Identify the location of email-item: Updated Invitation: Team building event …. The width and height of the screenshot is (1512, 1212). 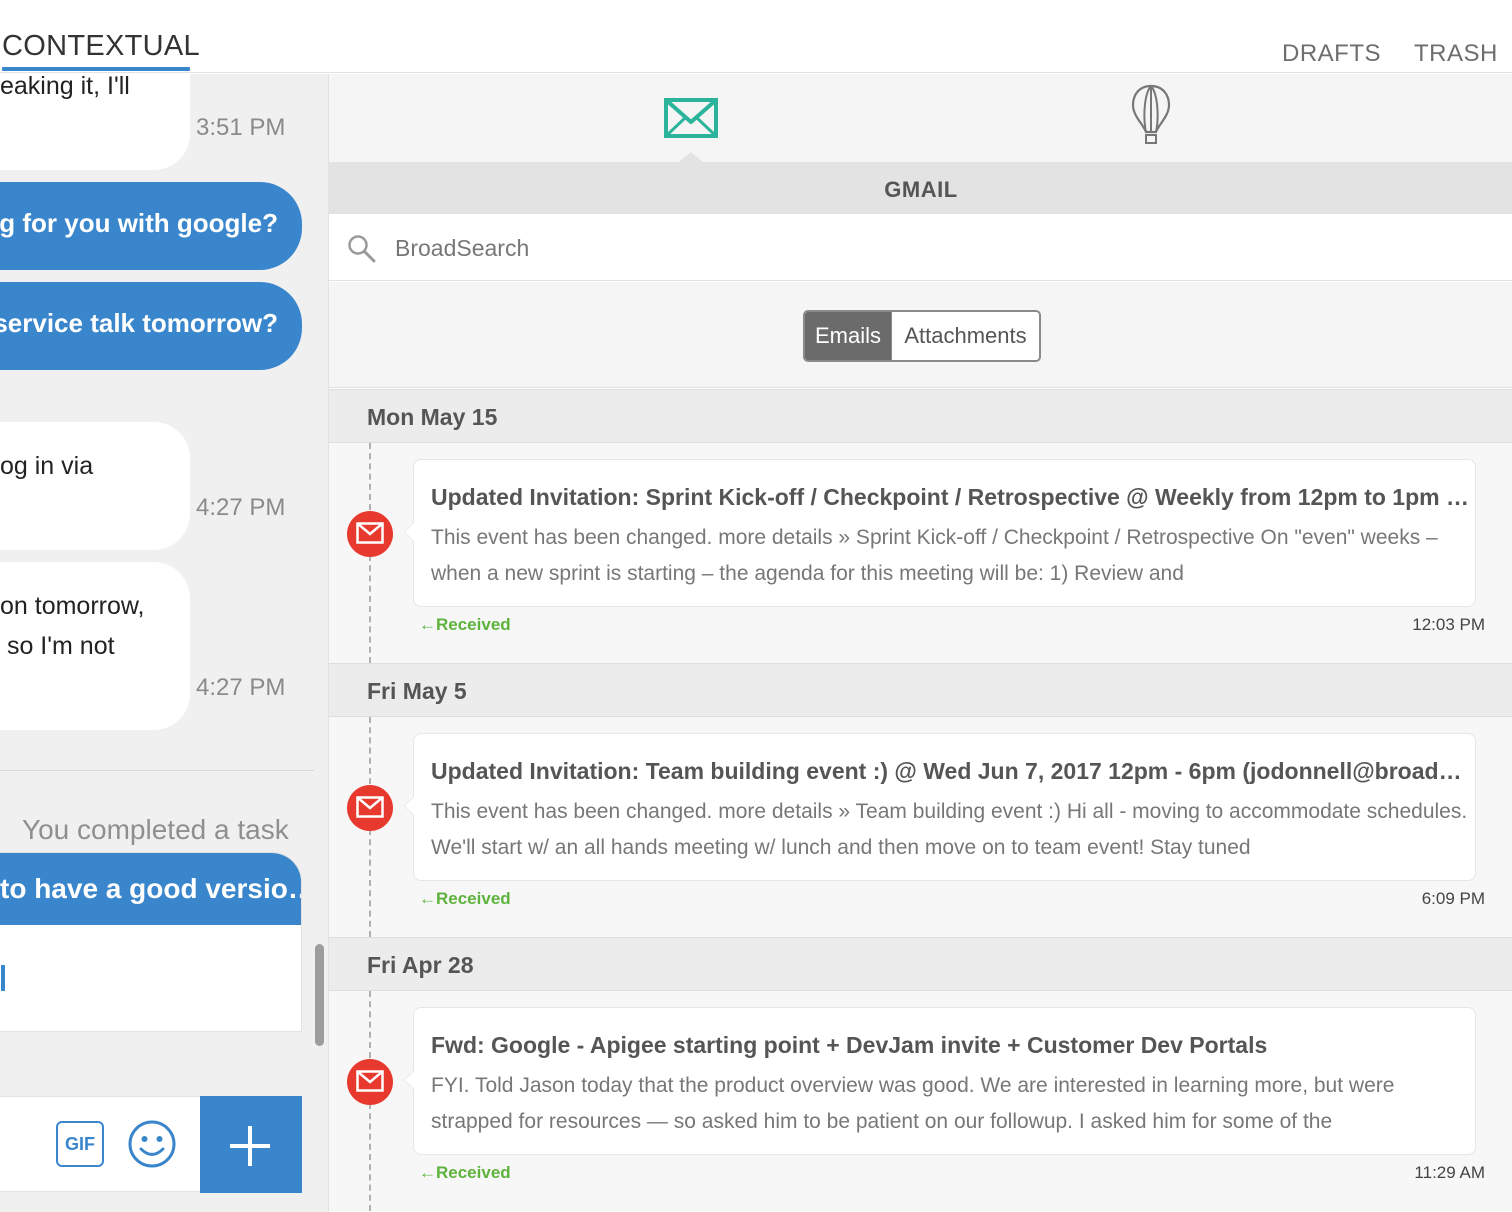
(920, 827).